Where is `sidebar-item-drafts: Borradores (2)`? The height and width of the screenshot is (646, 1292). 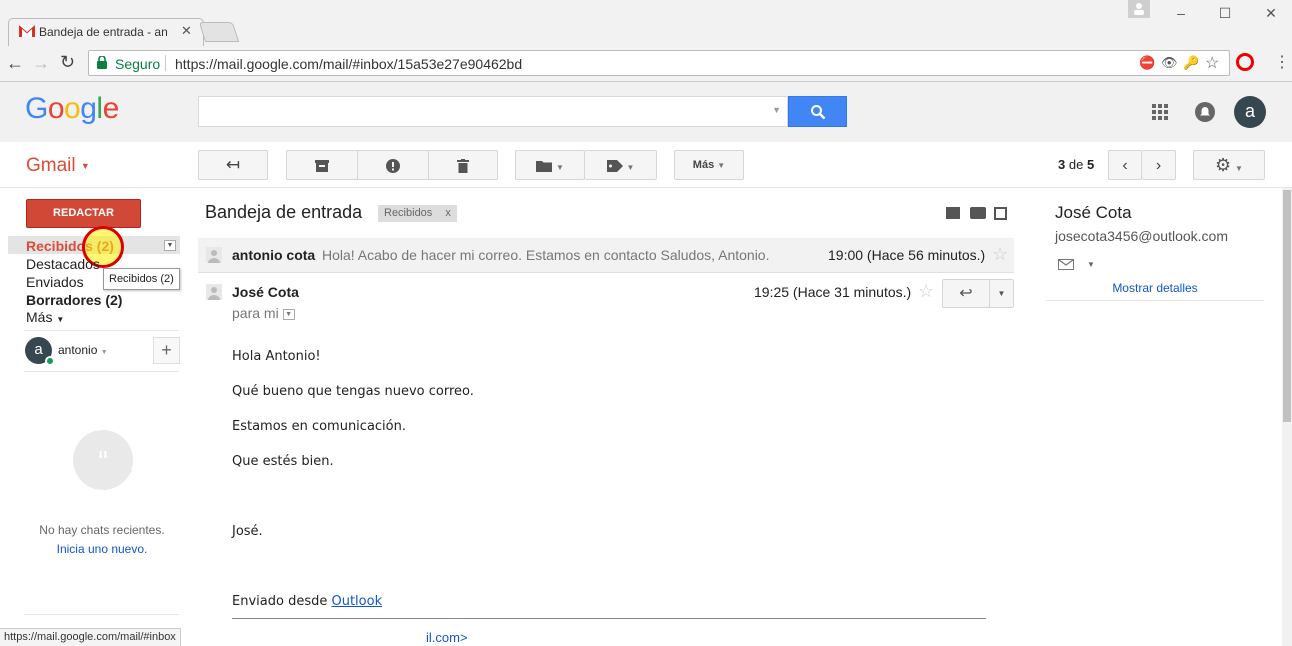 sidebar-item-drafts: Borradores (2) is located at coordinates (74, 300).